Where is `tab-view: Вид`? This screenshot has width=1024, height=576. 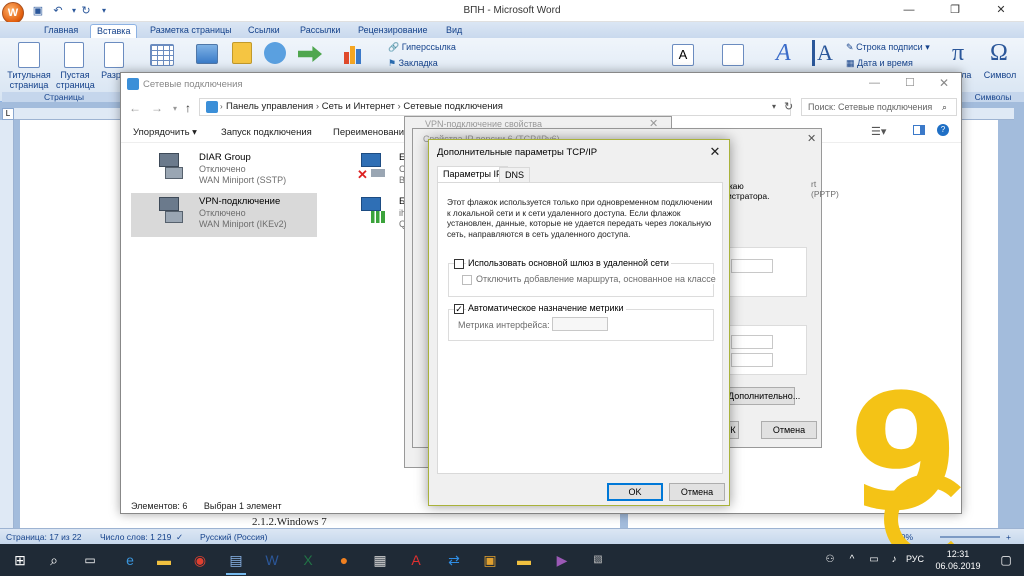 tab-view: Вид is located at coordinates (454, 31).